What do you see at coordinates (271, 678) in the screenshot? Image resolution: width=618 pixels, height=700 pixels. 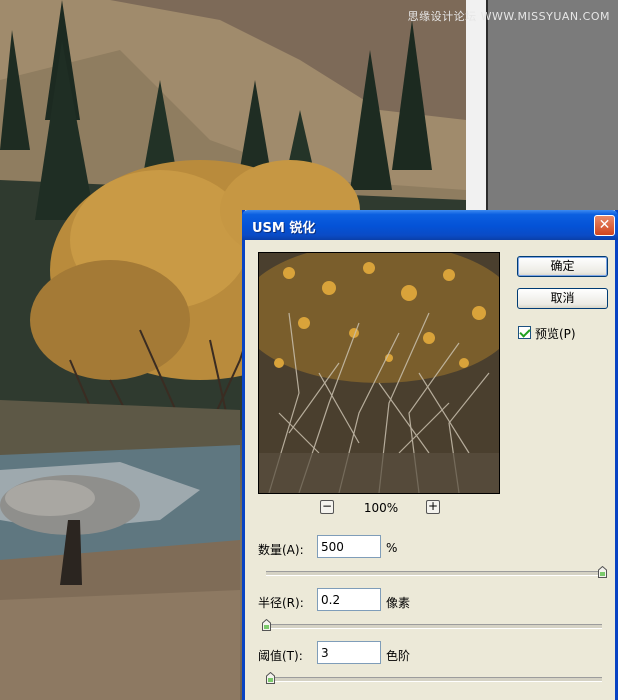 I see `threshold-slider-thumb` at bounding box center [271, 678].